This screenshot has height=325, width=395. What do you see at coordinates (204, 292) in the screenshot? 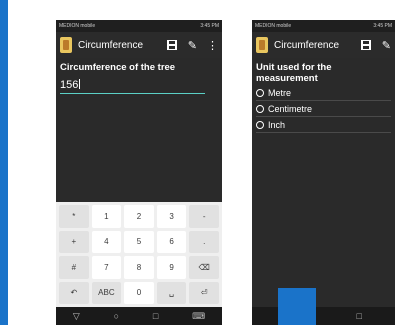
I see `enter-key: ⏎` at bounding box center [204, 292].